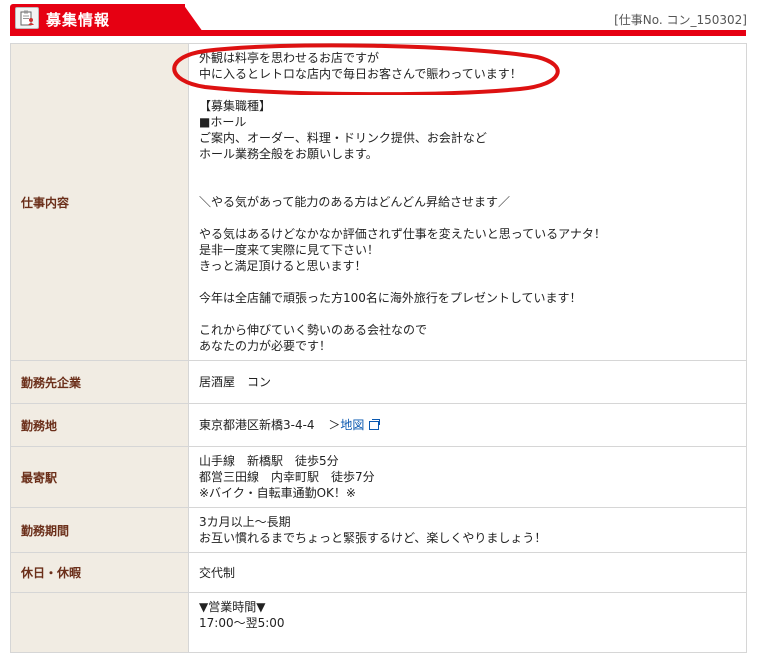 The image size is (783, 653). What do you see at coordinates (352, 425) in the screenshot?
I see `map-link: 地図` at bounding box center [352, 425].